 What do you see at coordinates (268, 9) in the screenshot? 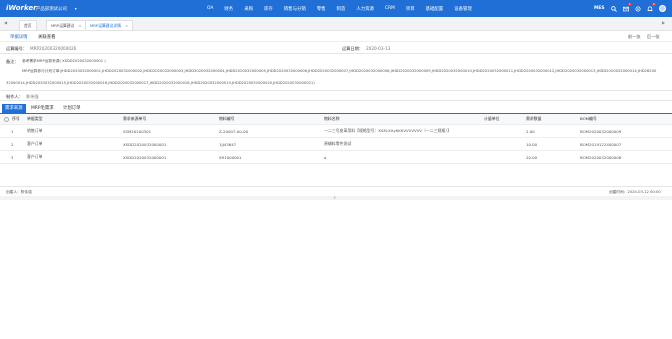
I see `nav-item-inventory: 库存` at bounding box center [268, 9].